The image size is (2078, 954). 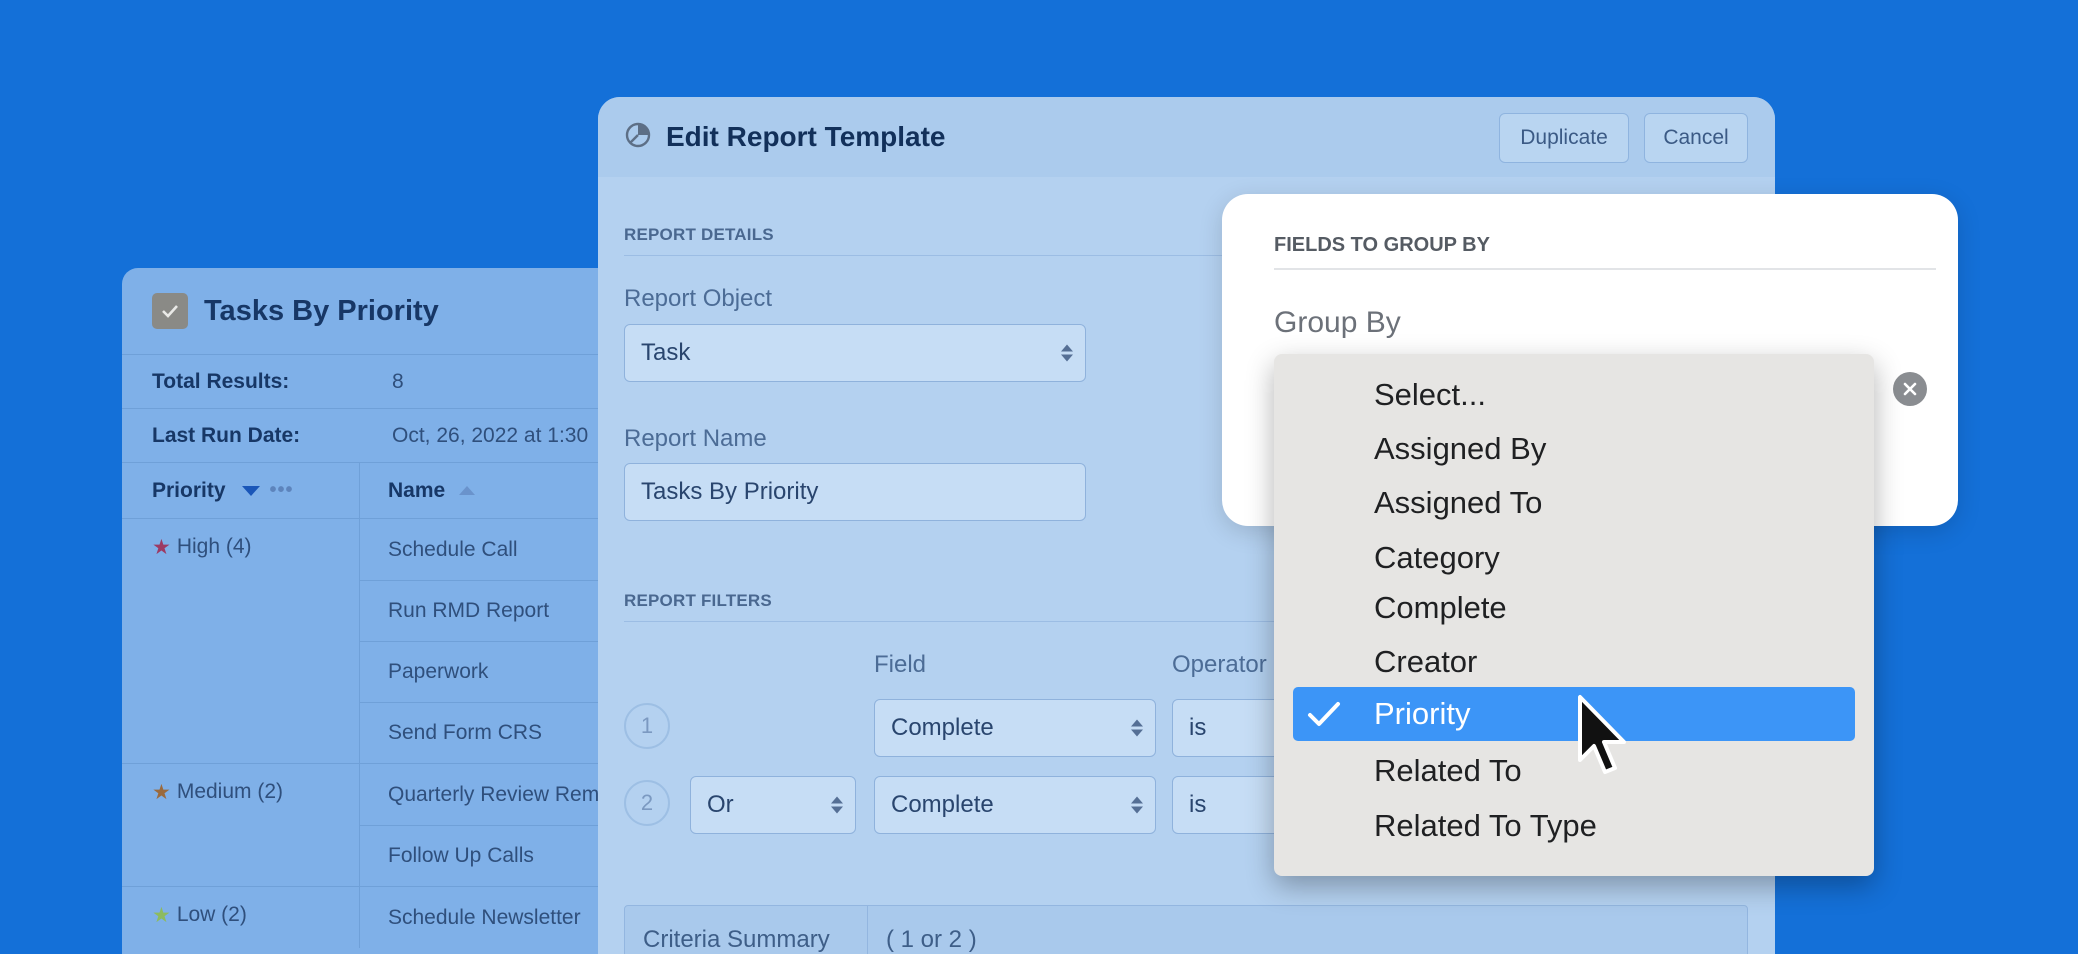 I want to click on last-run-value: Oct, 26, 2022 at 1:30, so click(x=490, y=435).